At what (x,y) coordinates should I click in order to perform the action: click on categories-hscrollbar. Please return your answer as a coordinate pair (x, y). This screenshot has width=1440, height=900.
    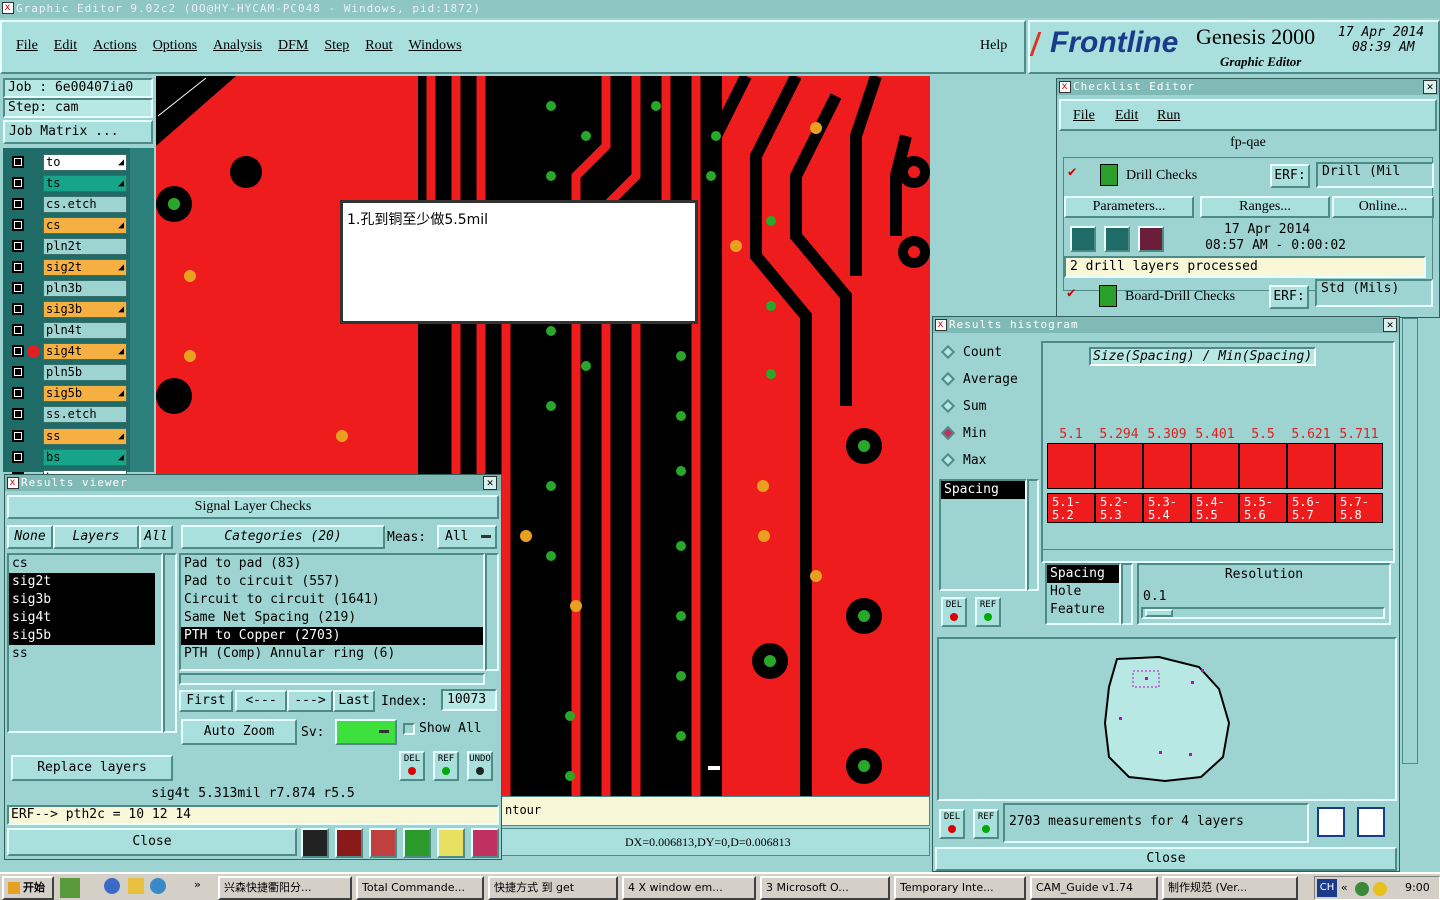
    Looking at the image, I should click on (332, 679).